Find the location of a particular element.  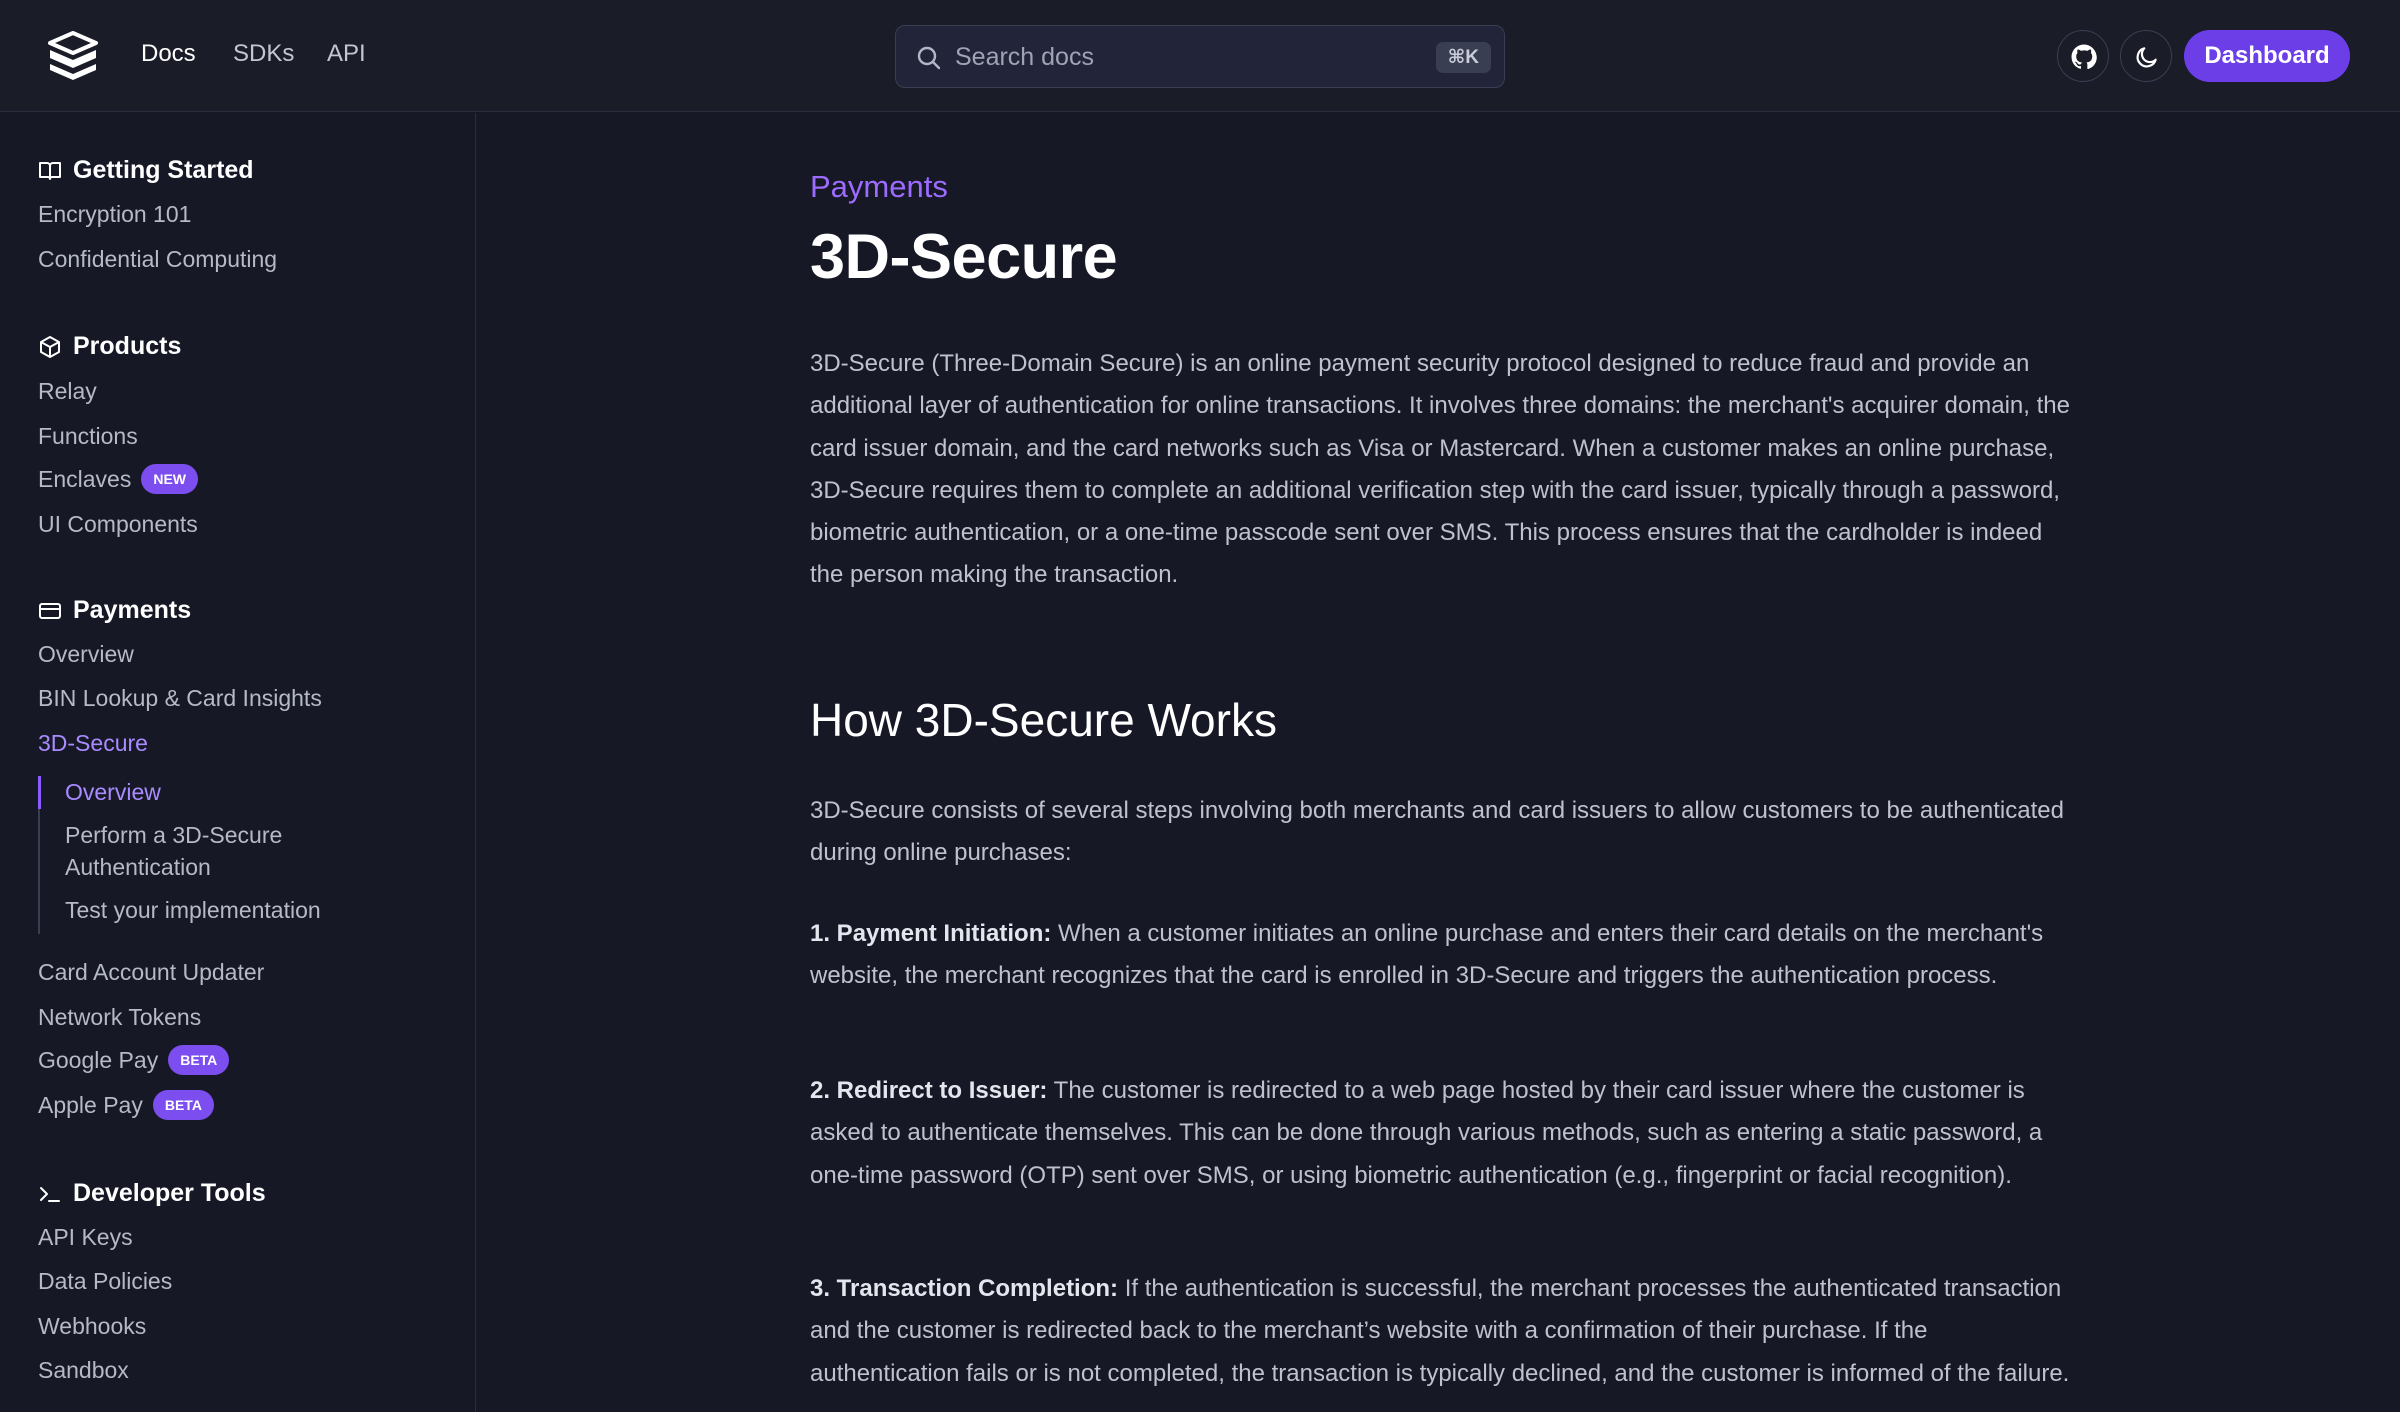

page-eyebrow: Payments is located at coordinates (879, 186).